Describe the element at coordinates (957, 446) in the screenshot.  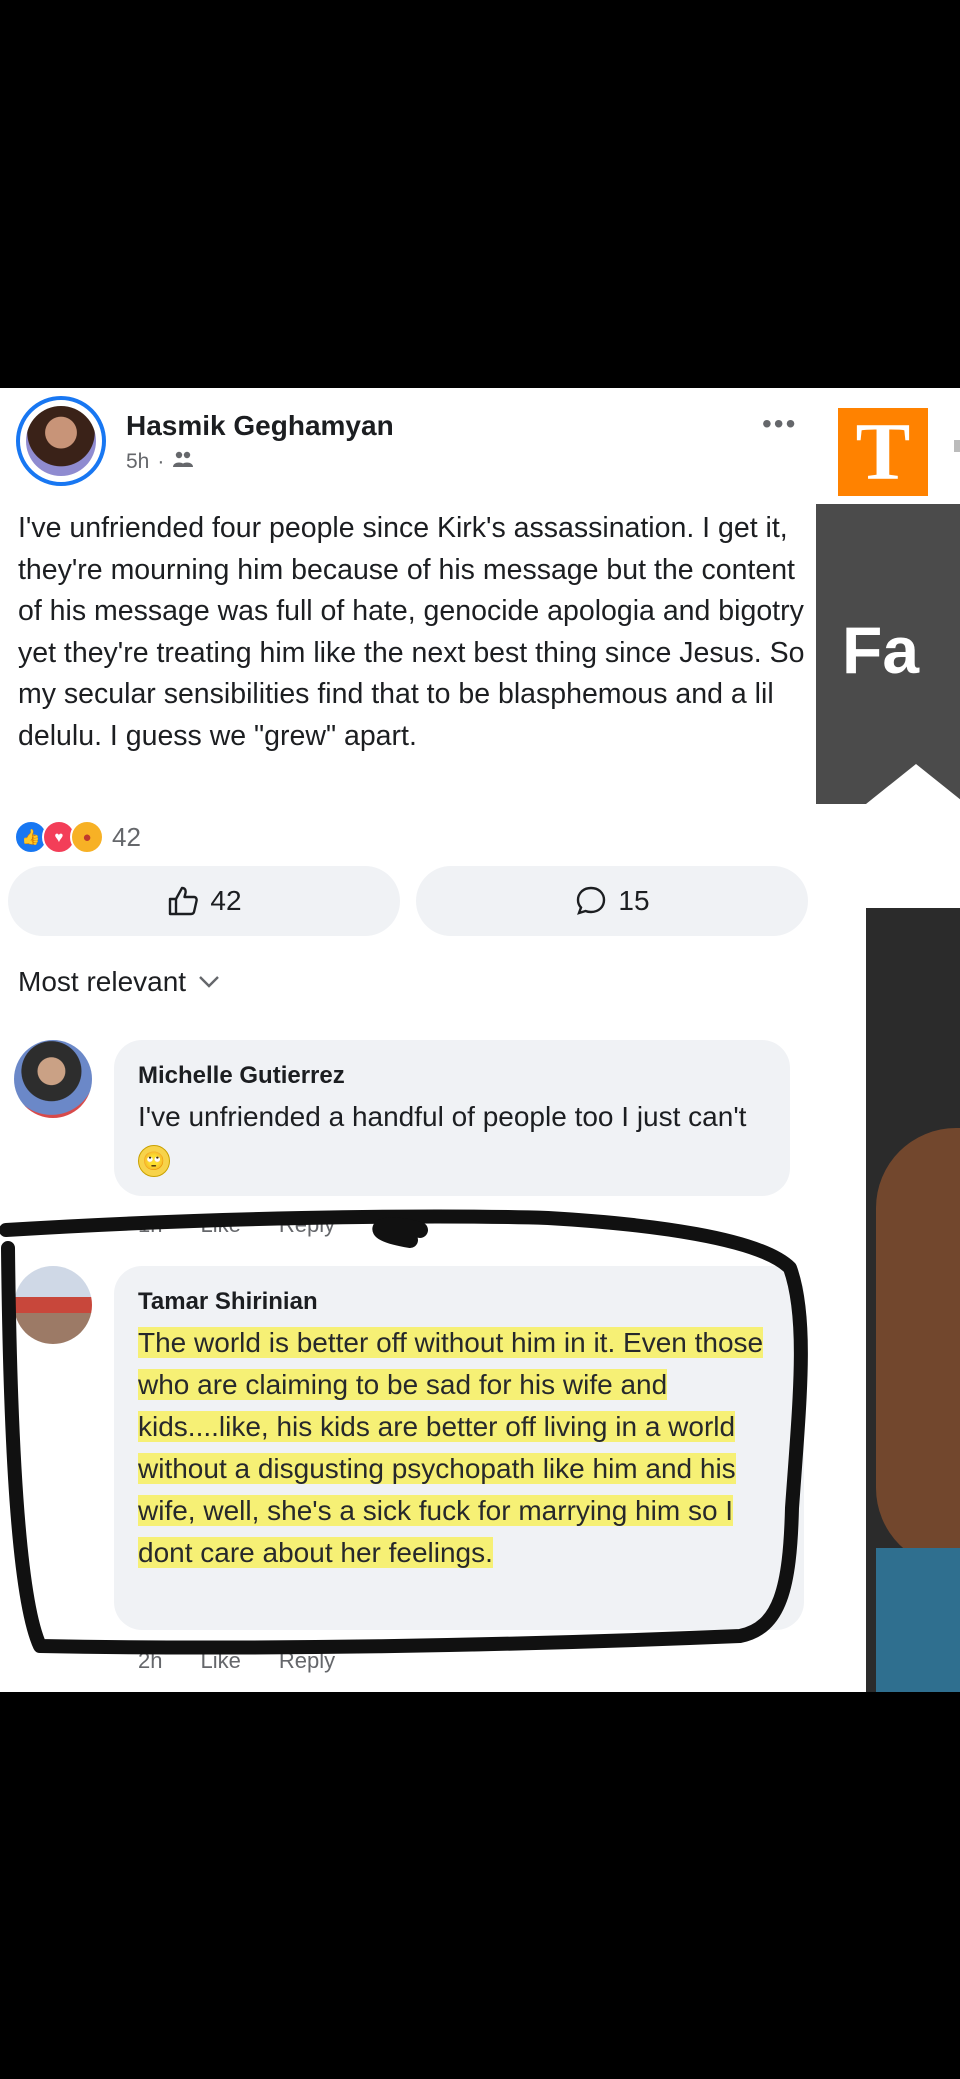
I see `logo-fragment` at that location.